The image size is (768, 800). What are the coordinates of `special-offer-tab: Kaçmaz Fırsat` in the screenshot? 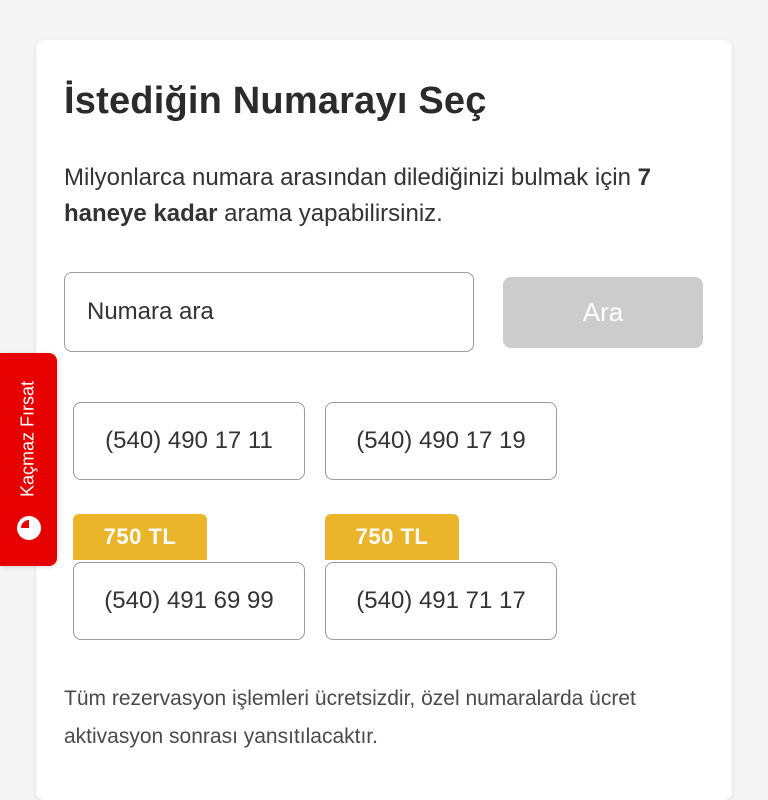 It's located at (28, 459).